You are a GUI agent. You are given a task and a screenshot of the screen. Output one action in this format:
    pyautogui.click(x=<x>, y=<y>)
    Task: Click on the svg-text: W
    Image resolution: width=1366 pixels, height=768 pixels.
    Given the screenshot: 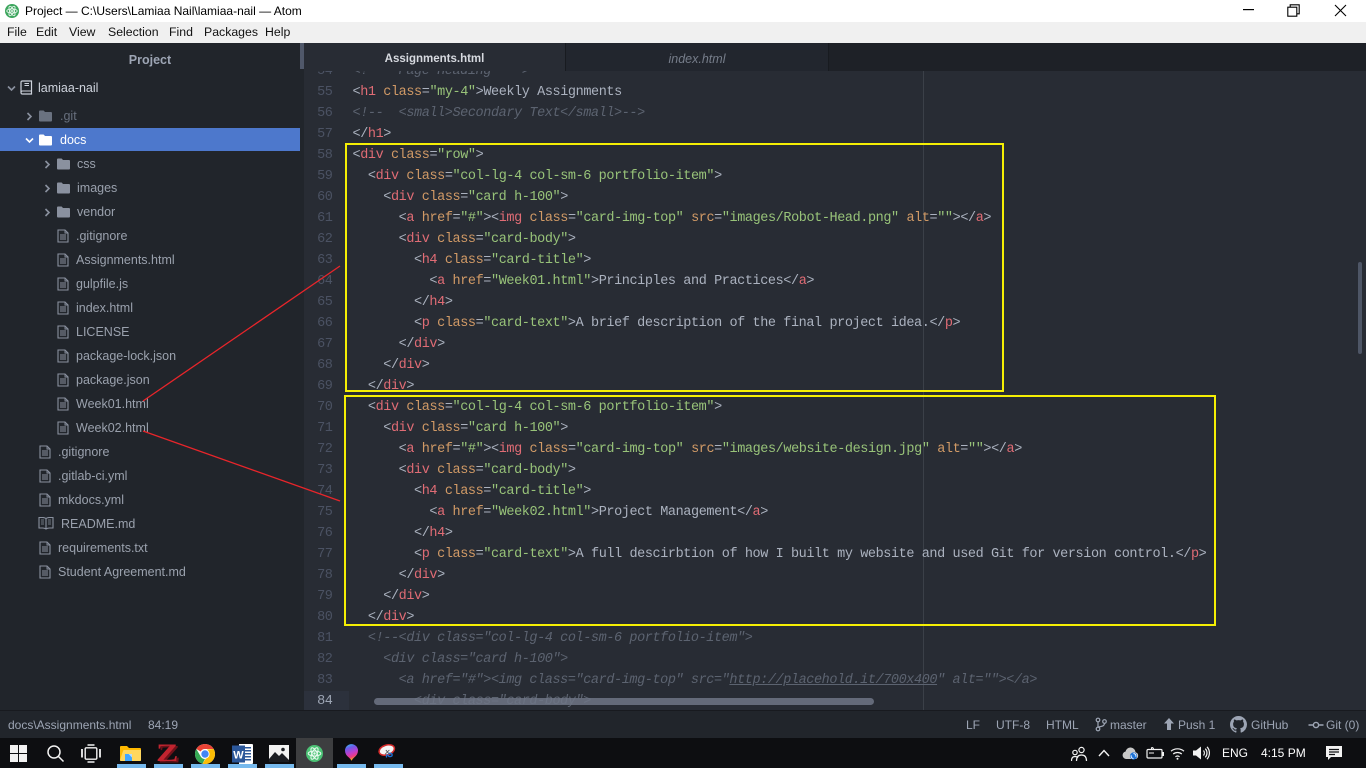 What is the action you would take?
    pyautogui.click(x=238, y=756)
    